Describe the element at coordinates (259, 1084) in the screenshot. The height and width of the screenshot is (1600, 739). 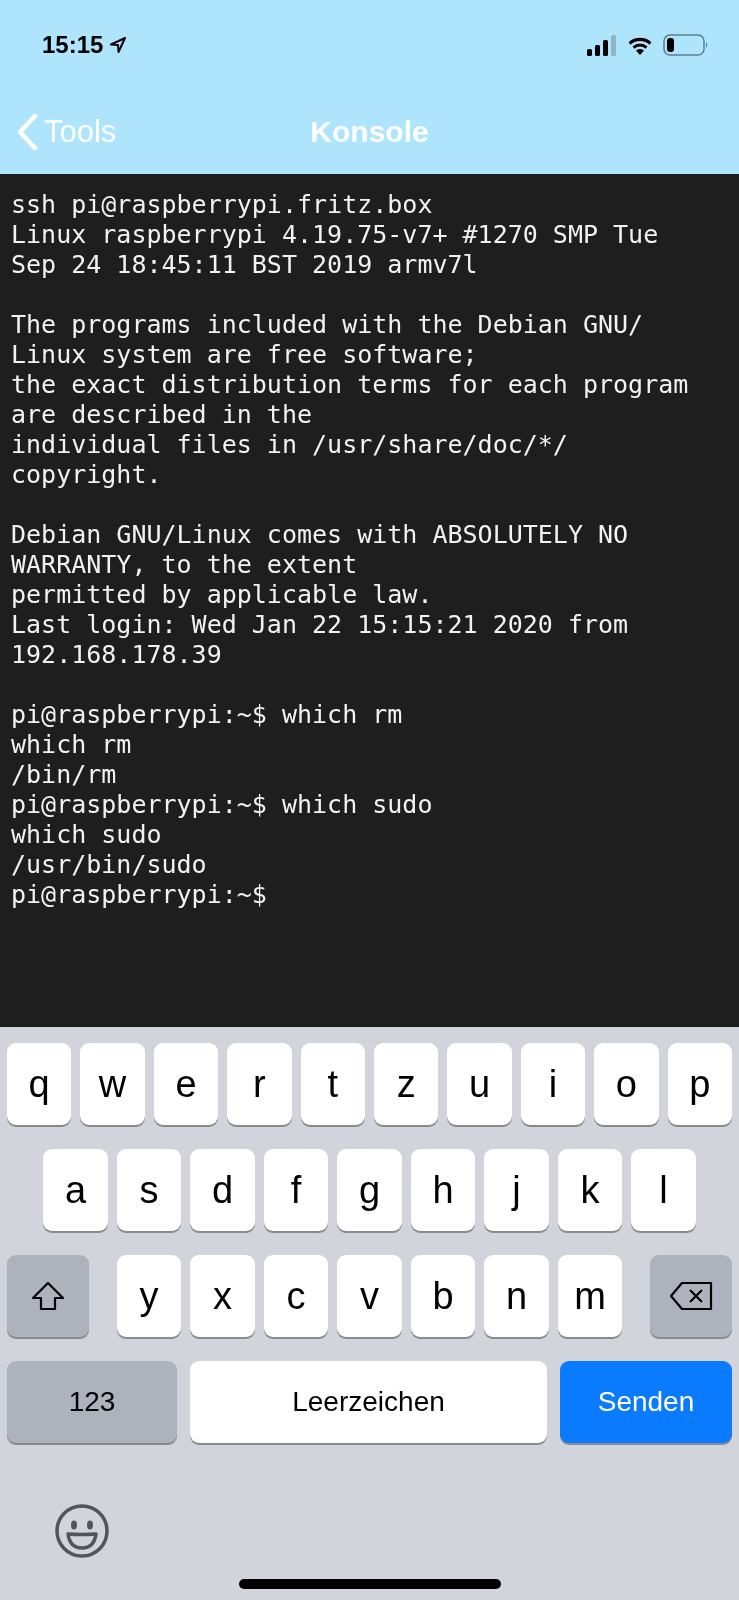
I see `letter-key: r` at that location.